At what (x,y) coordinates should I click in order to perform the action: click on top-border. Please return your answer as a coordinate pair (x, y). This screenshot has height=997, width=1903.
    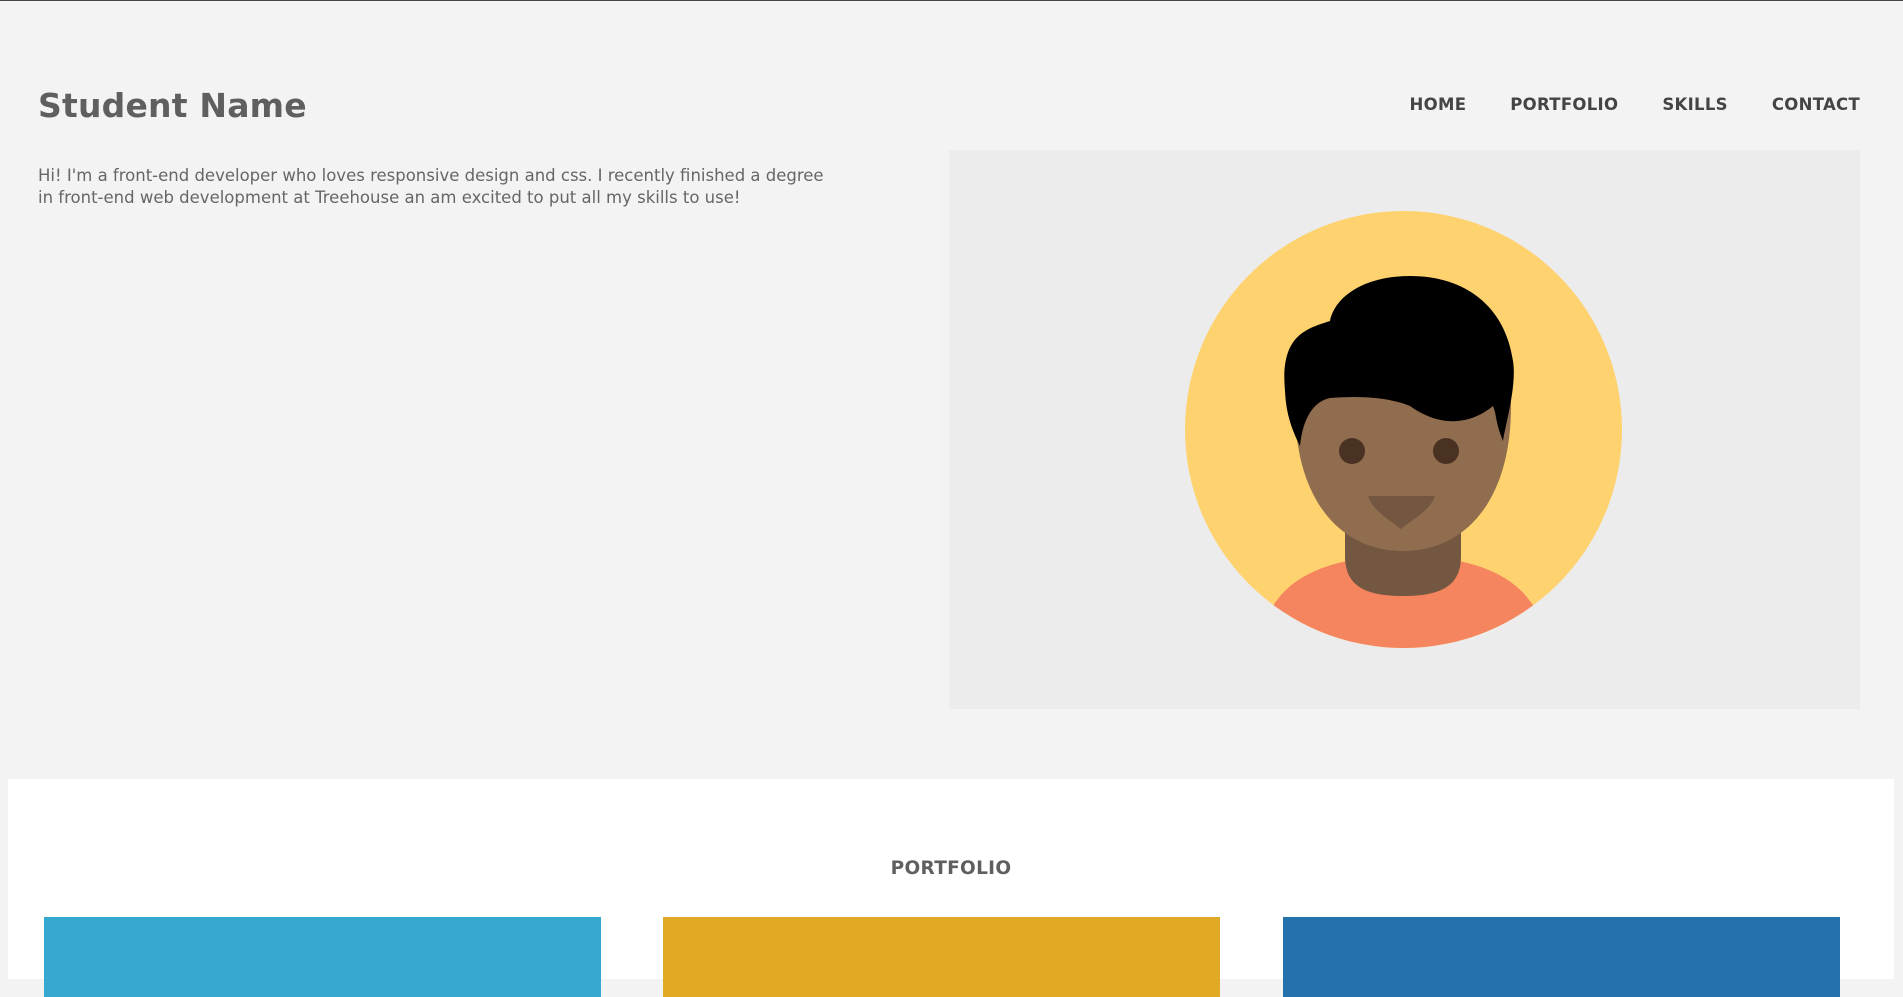
    Looking at the image, I should click on (951, 0).